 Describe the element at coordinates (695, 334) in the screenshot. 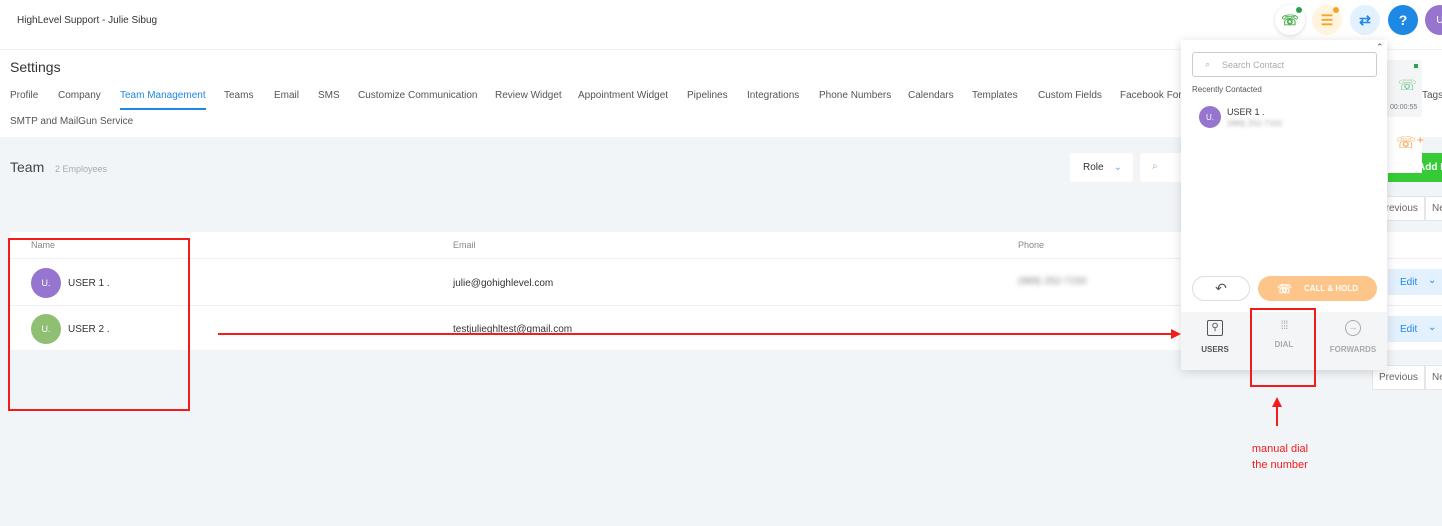

I see `annotation-arrow` at that location.